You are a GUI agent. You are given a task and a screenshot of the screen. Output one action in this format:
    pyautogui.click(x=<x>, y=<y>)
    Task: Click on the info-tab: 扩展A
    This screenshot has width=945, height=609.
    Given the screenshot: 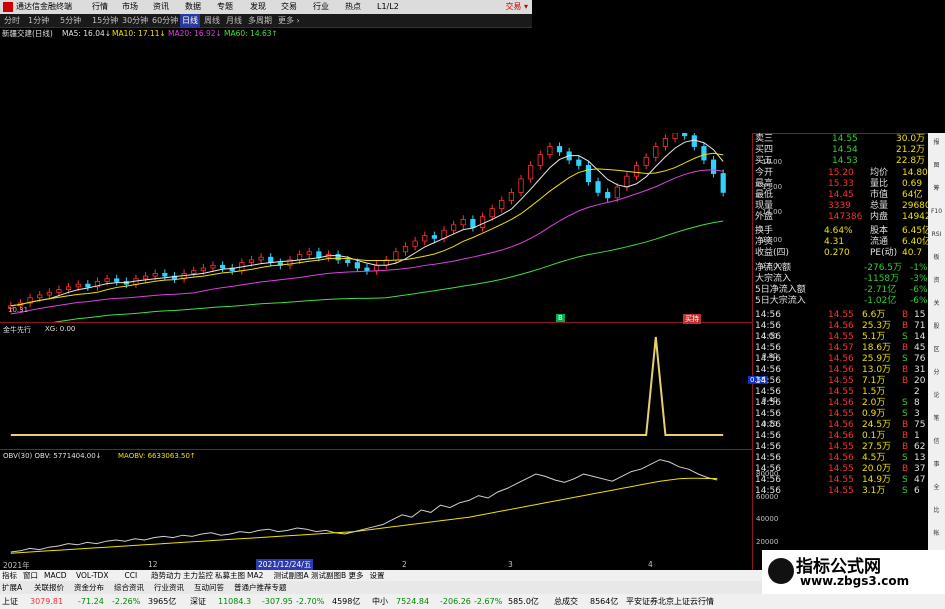 What is the action you would take?
    pyautogui.click(x=12, y=587)
    